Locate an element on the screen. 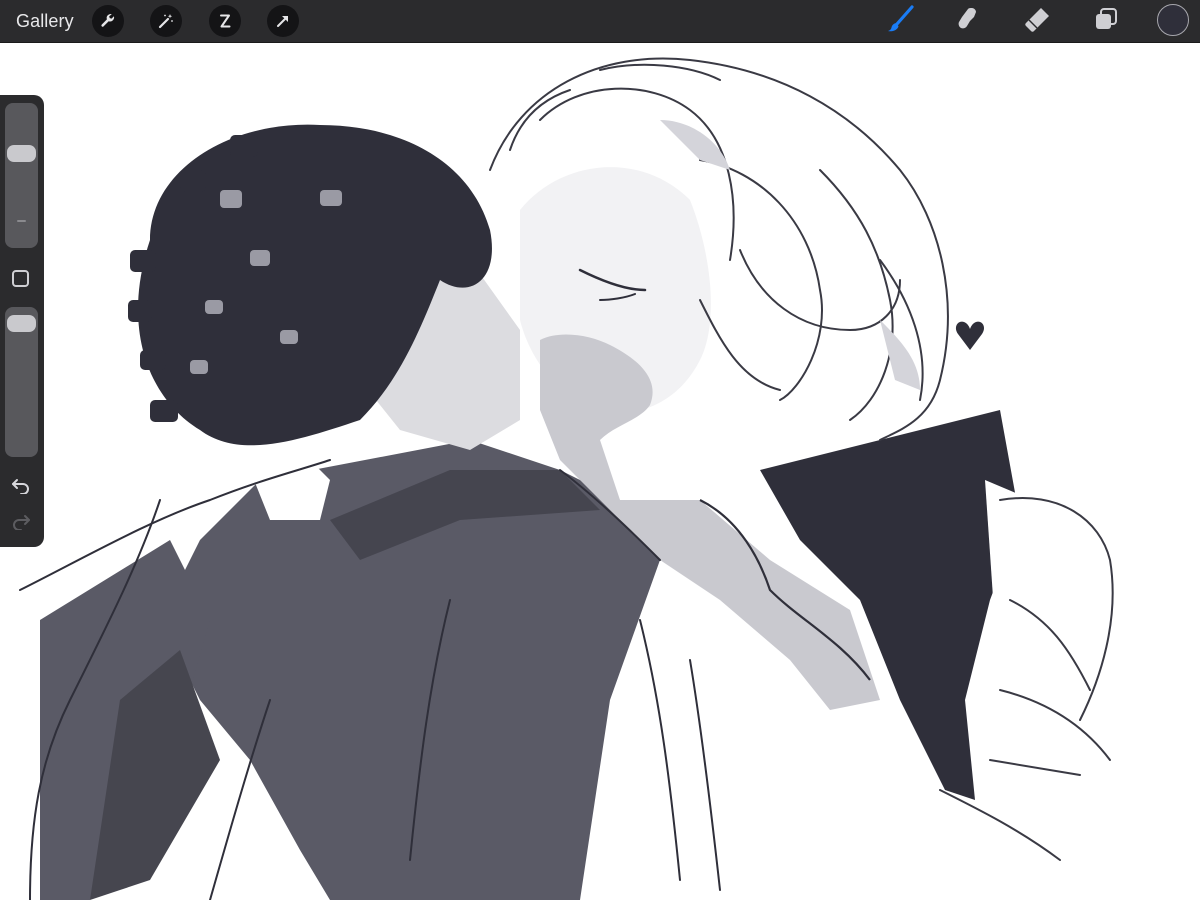 The width and height of the screenshot is (1200, 900). redo-button is located at coordinates (21, 523).